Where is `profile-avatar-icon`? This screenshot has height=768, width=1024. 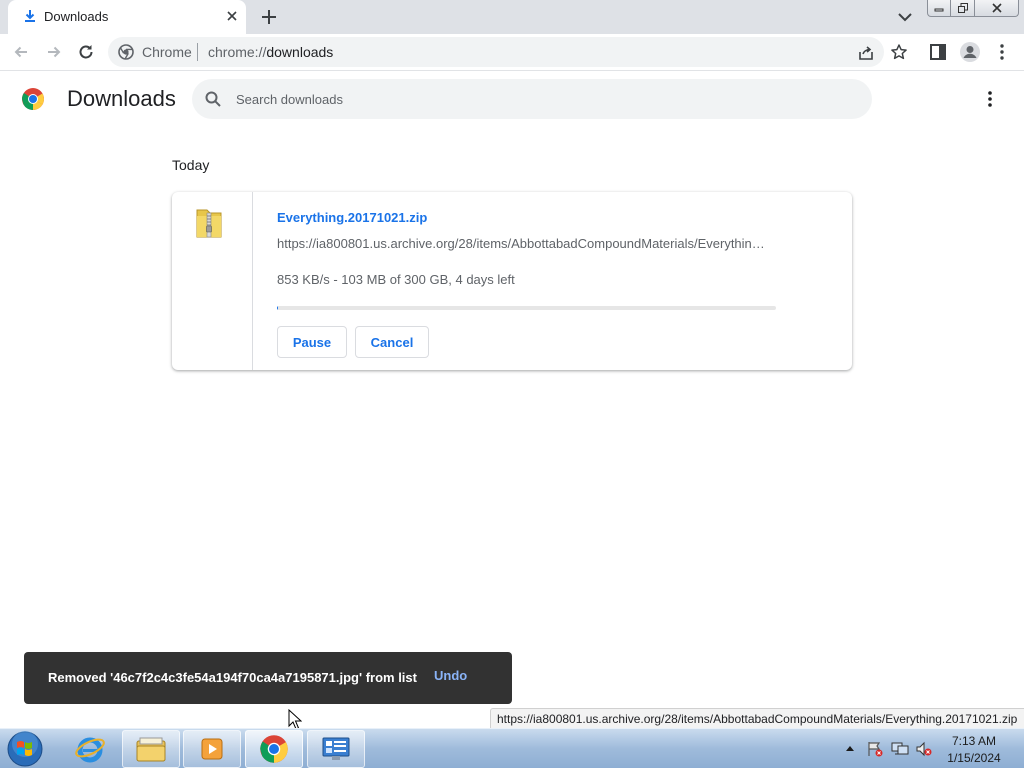
profile-avatar-icon is located at coordinates (970, 52).